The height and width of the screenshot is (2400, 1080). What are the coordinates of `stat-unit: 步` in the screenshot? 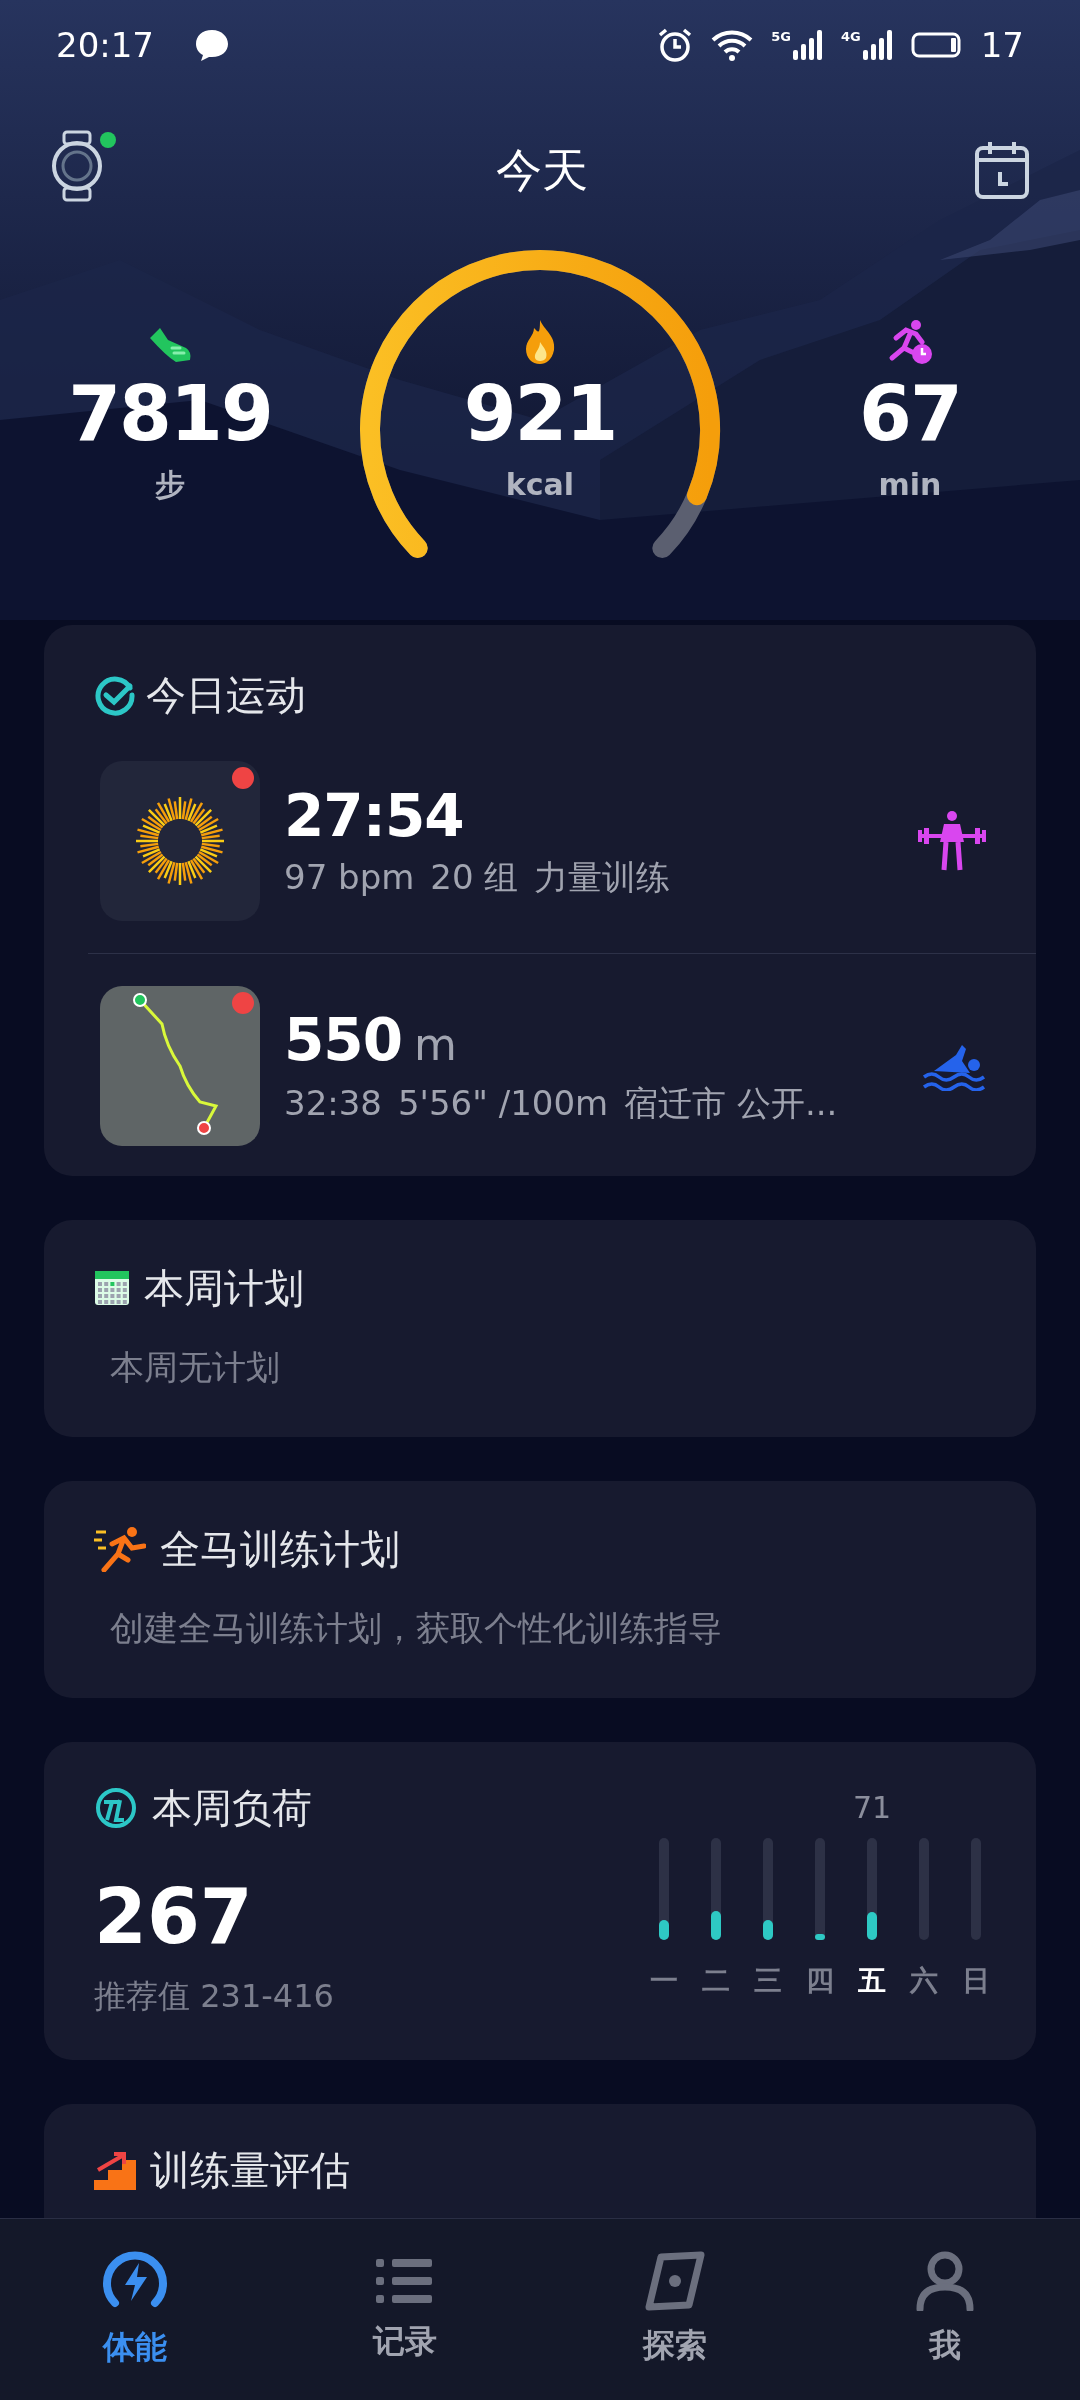 It's located at (170, 485).